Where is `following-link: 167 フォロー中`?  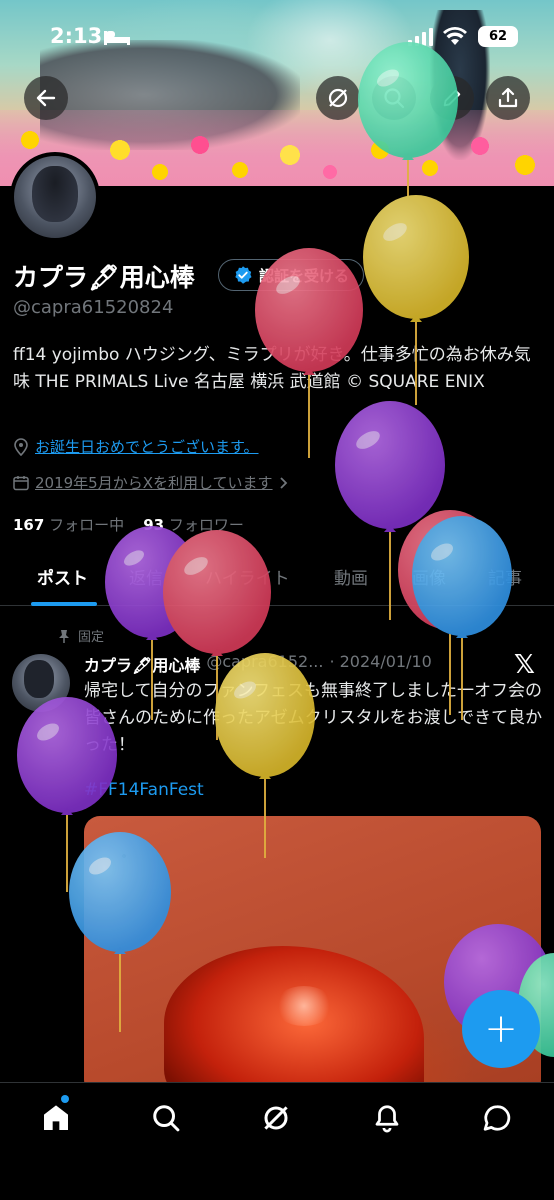
following-link: 167 フォロー中 is located at coordinates (68, 525).